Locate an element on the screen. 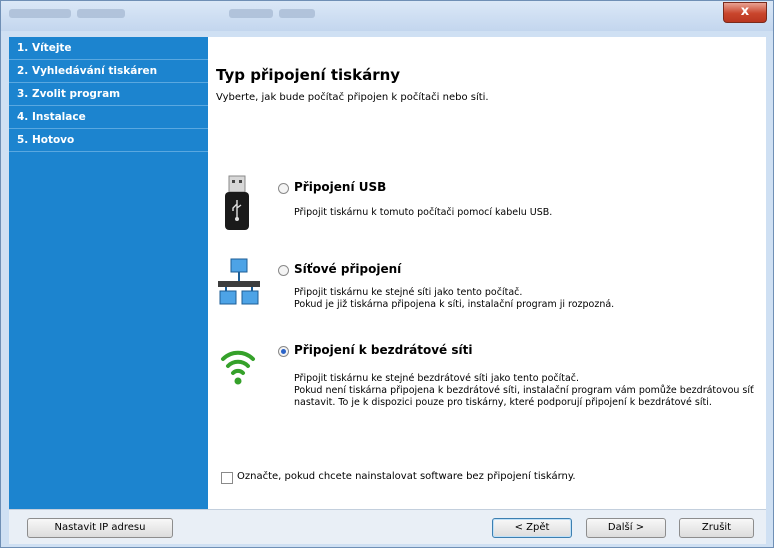 Image resolution: width=774 pixels, height=548 pixels. wireless-radio is located at coordinates (283, 351).